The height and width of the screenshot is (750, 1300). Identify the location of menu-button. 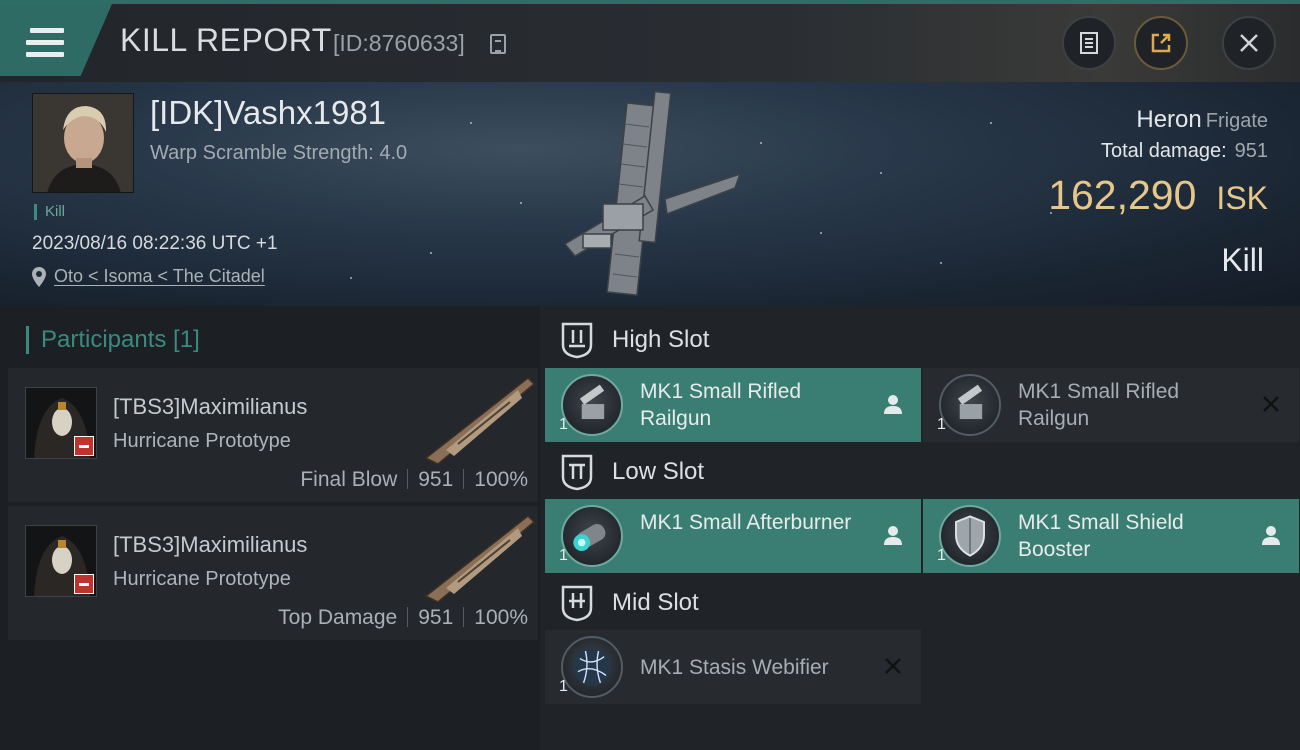
(56, 40).